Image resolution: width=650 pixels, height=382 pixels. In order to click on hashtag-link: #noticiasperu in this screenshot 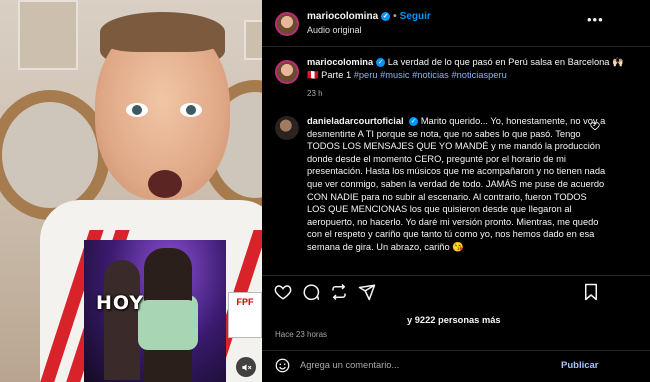, I will do `click(478, 75)`.